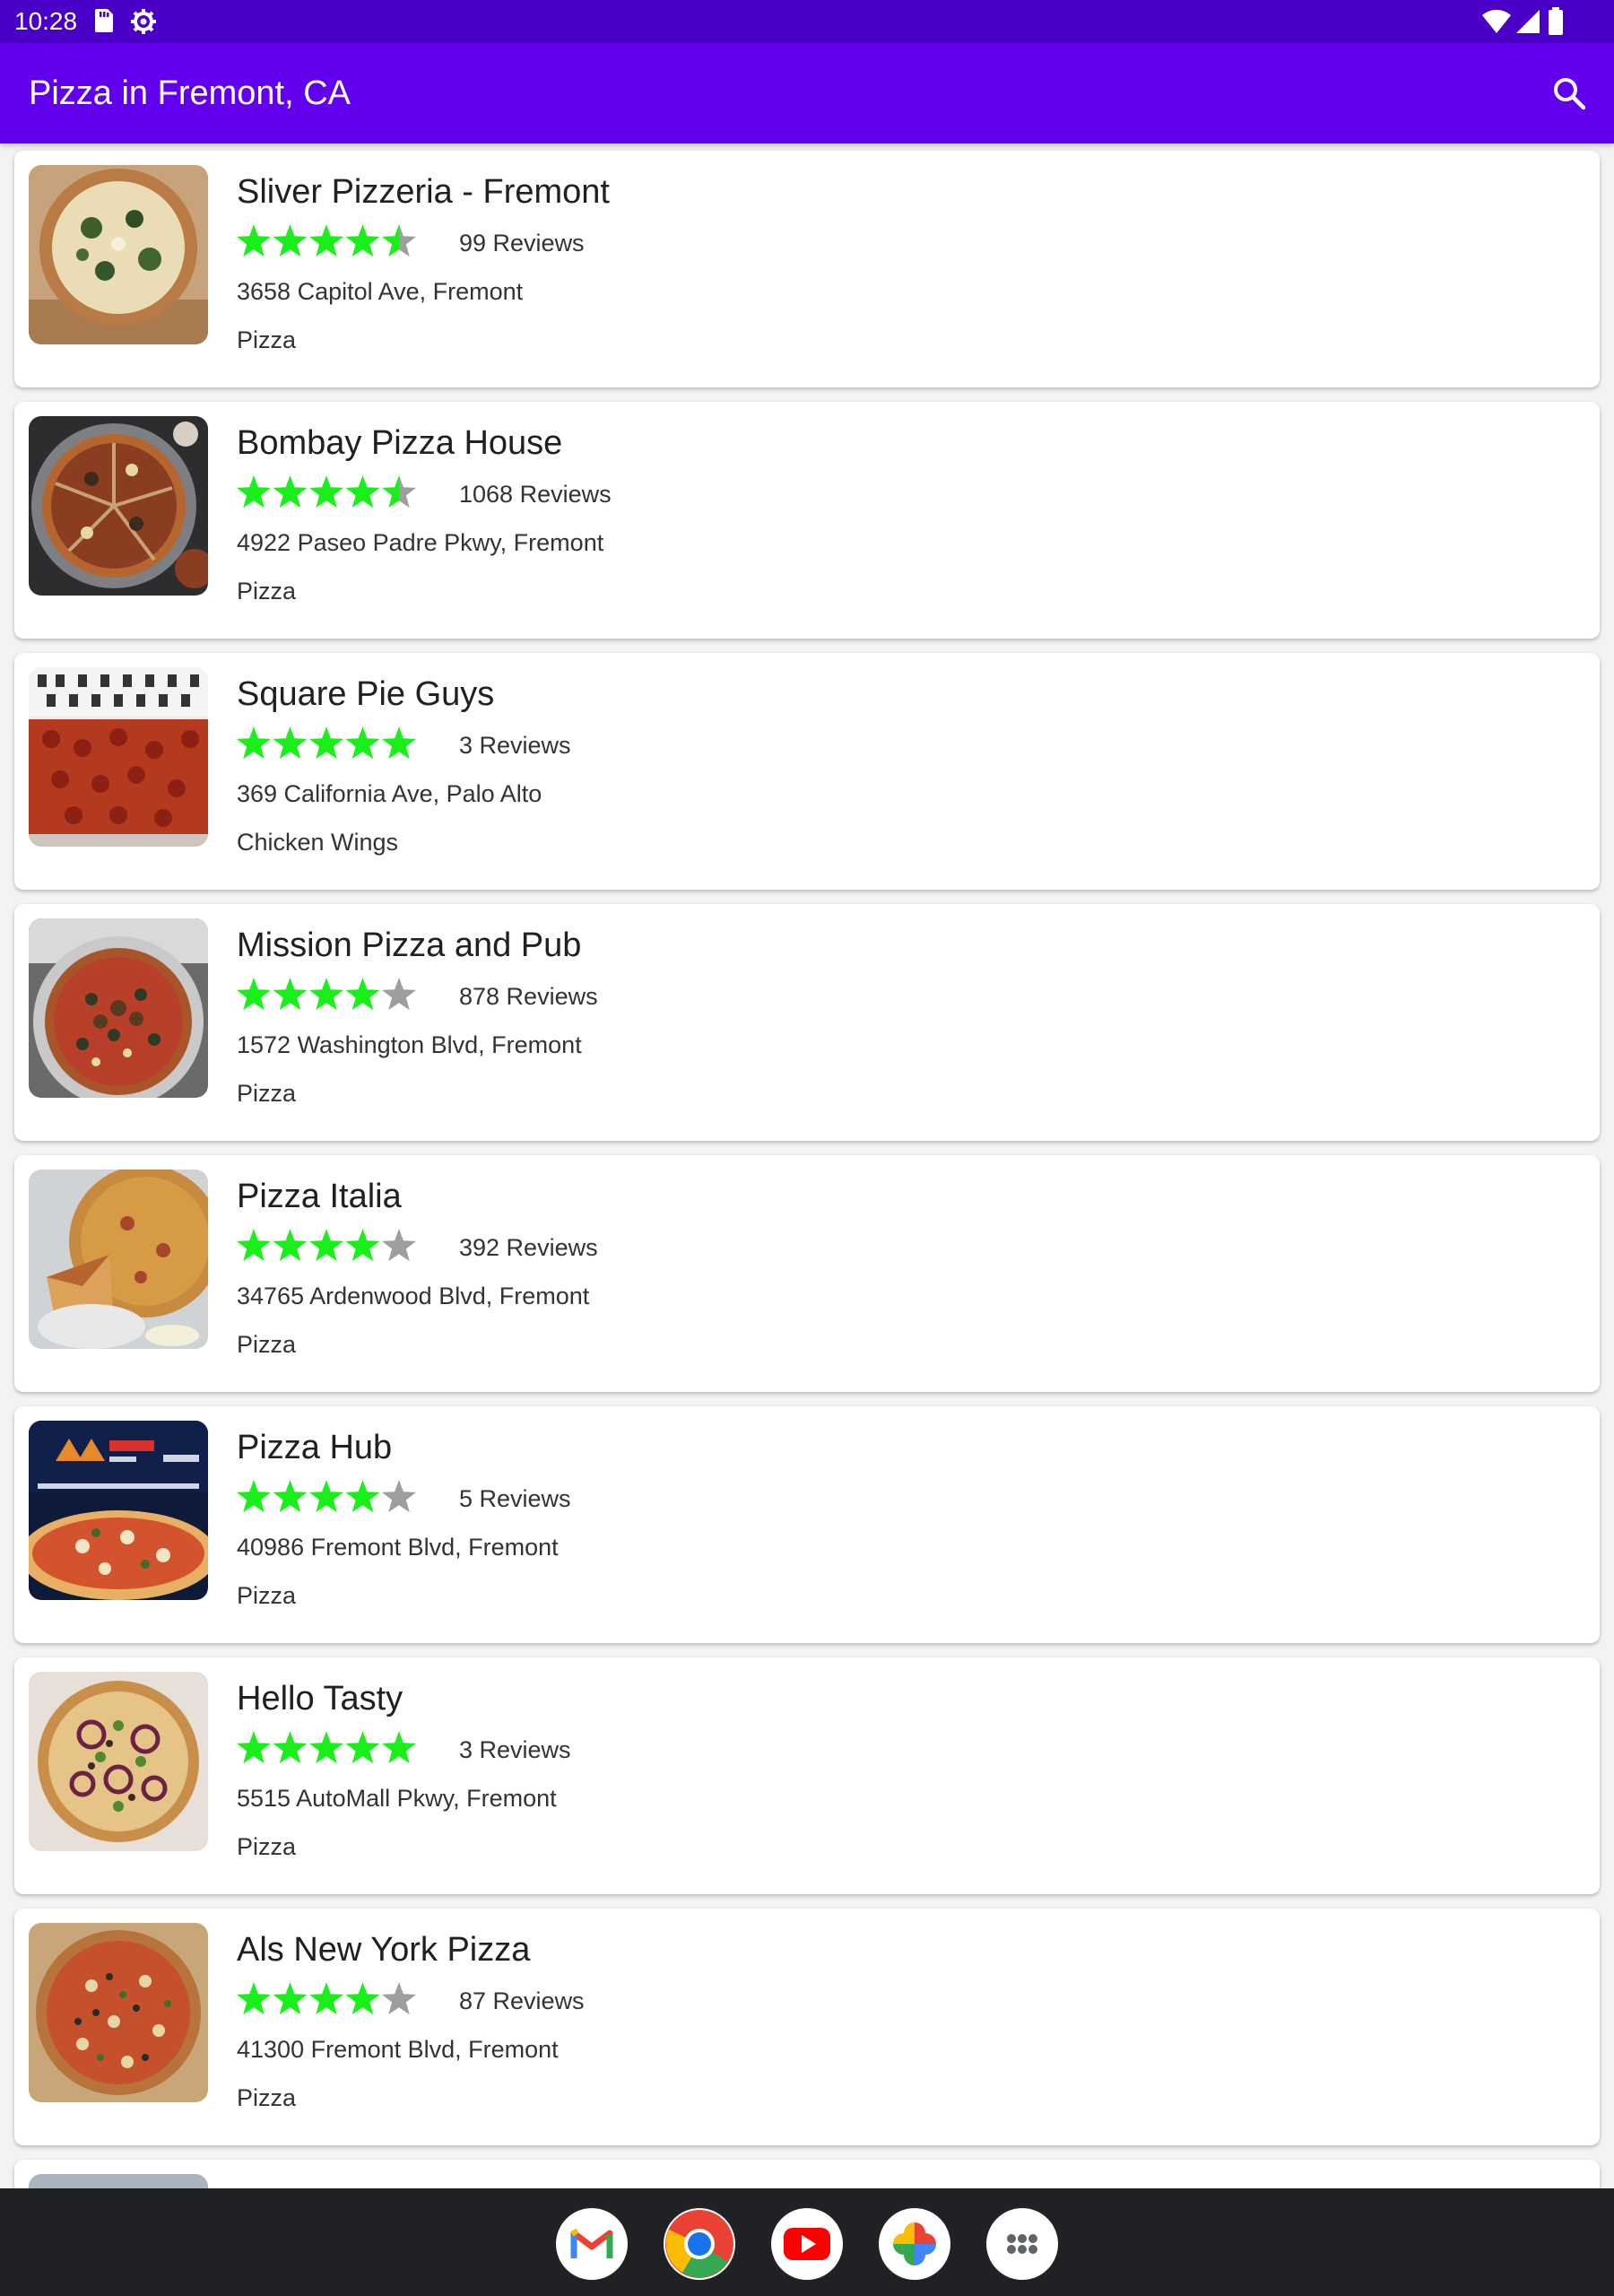 The image size is (1614, 2296). Describe the element at coordinates (398, 2049) in the screenshot. I see `restaurant-address: 41300 Fremont Blvd, Fremont` at that location.